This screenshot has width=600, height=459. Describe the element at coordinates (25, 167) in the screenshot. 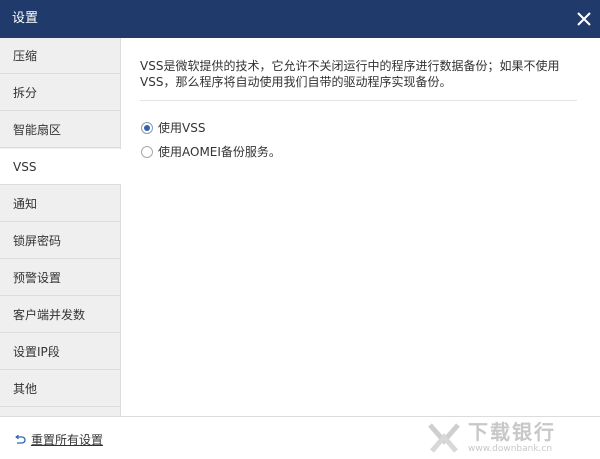

I see `sidebar-item-label: VSS` at that location.